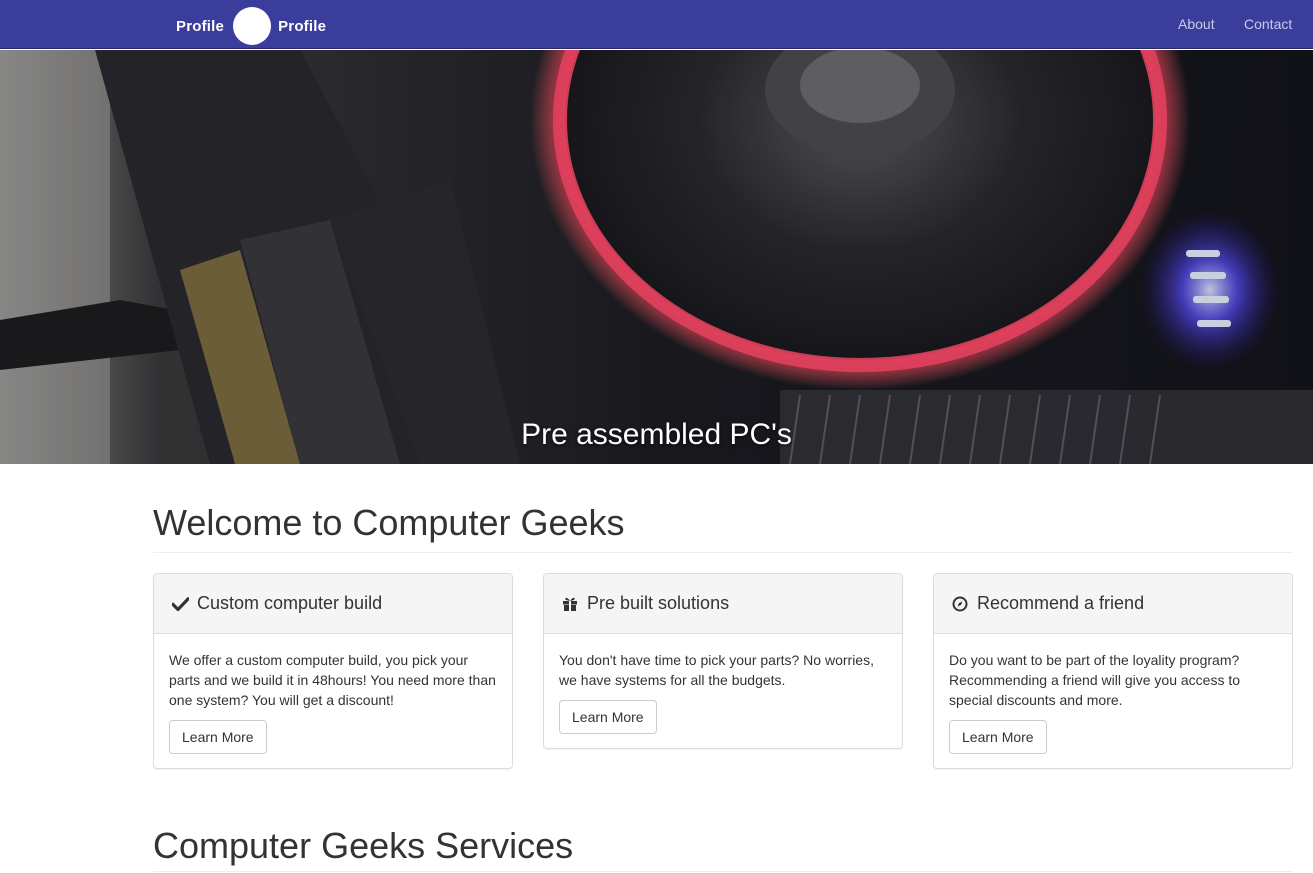  I want to click on panel-heading: Recommend a friend, so click(1113, 604).